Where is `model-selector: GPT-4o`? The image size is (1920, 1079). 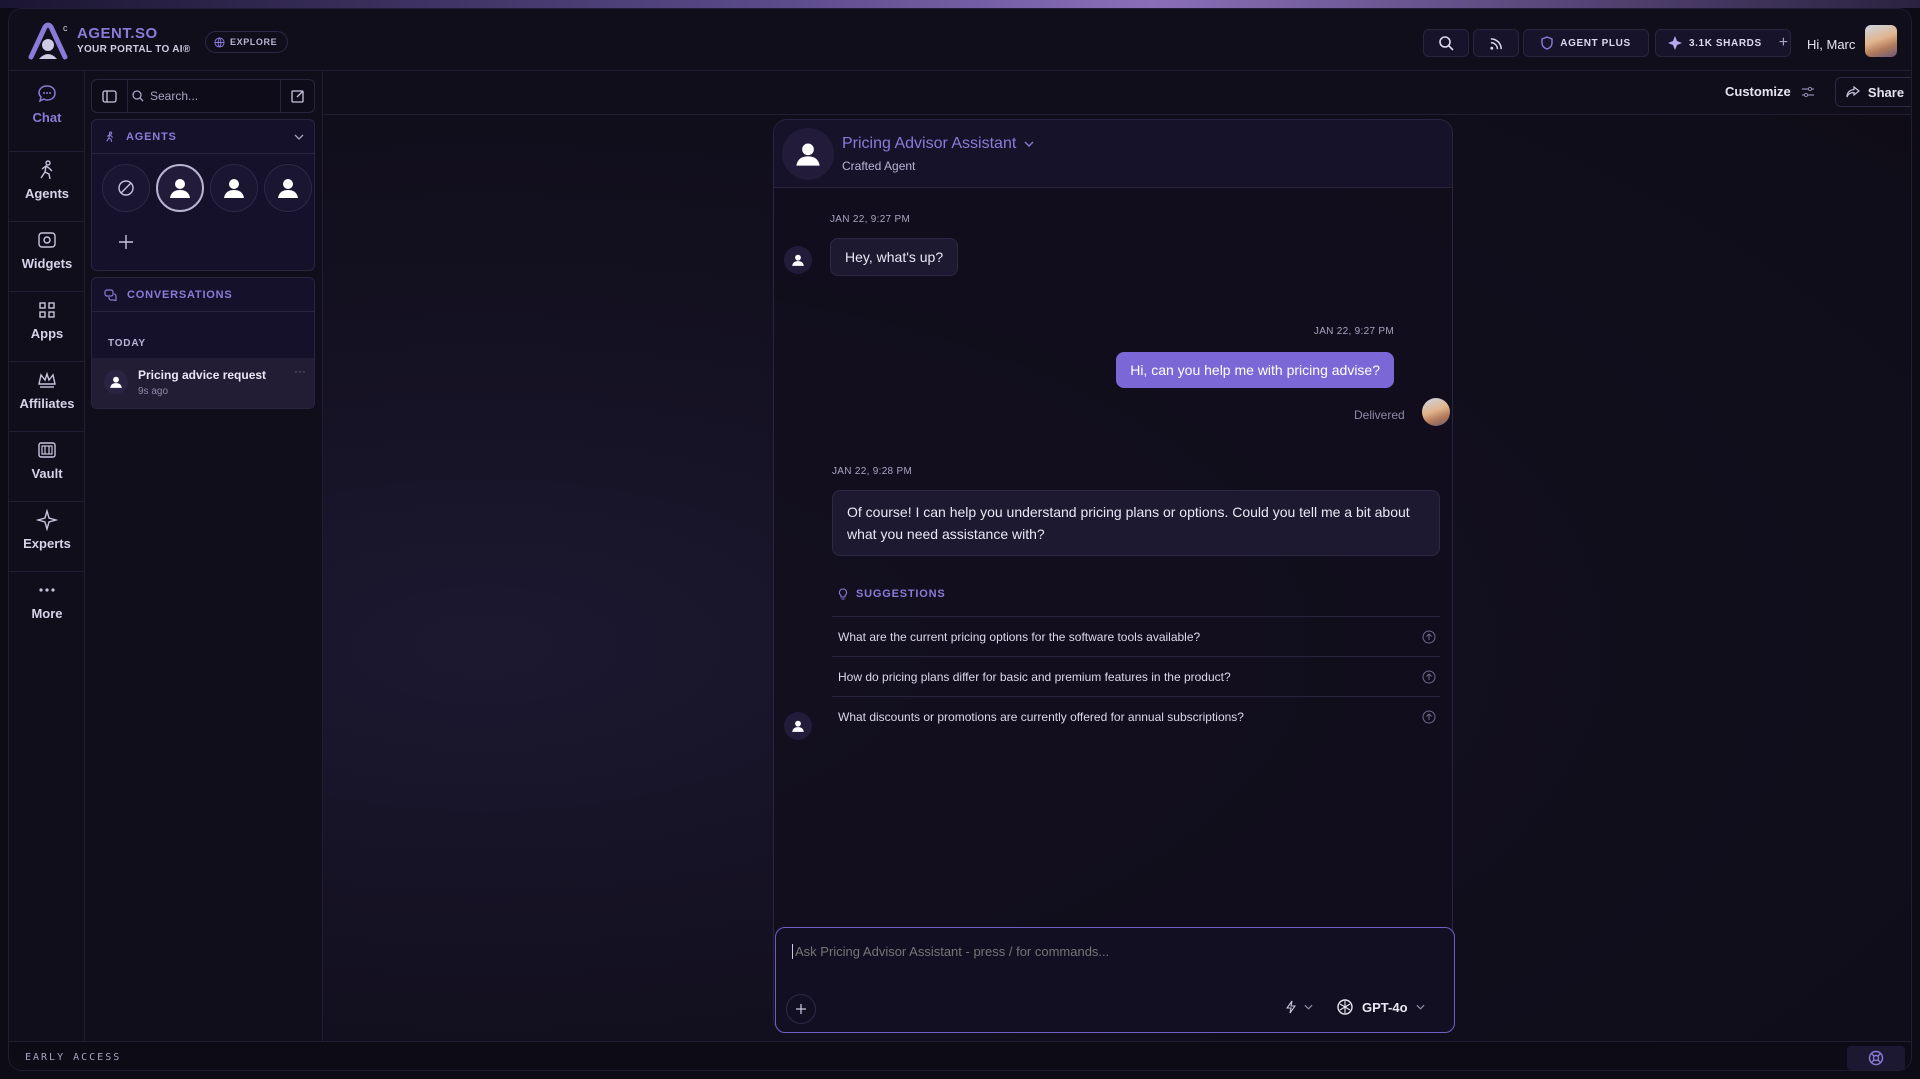 model-selector: GPT-4o is located at coordinates (1380, 1007).